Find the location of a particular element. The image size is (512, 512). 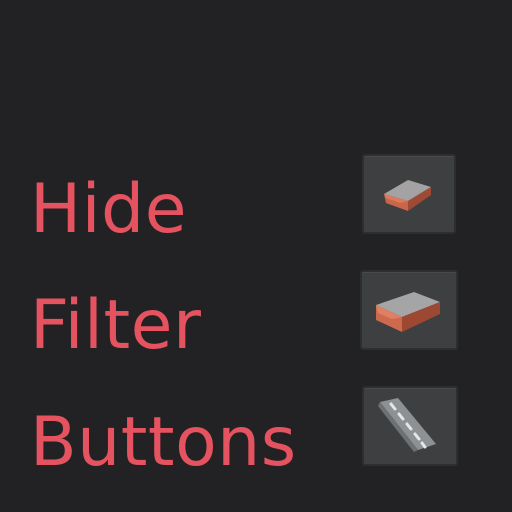

large-building-icon is located at coordinates (408, 312).